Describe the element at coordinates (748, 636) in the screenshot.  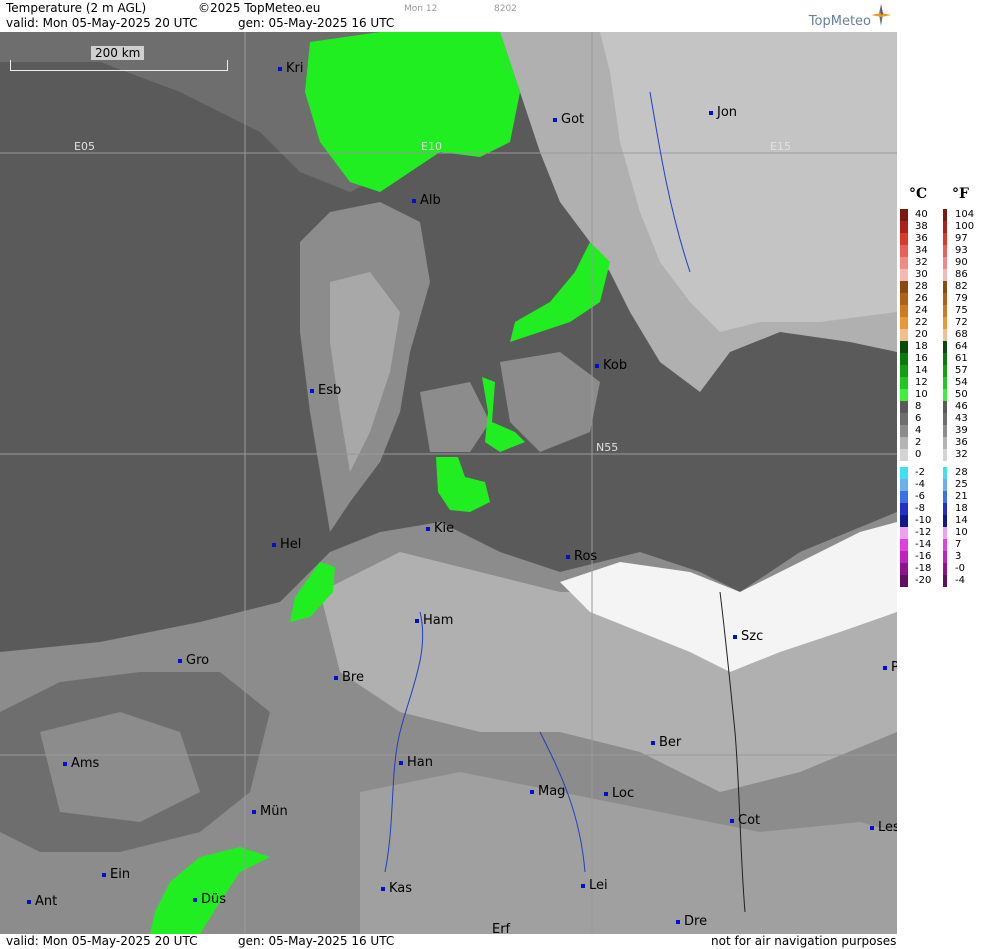
I see `city-marker: Szc` at that location.